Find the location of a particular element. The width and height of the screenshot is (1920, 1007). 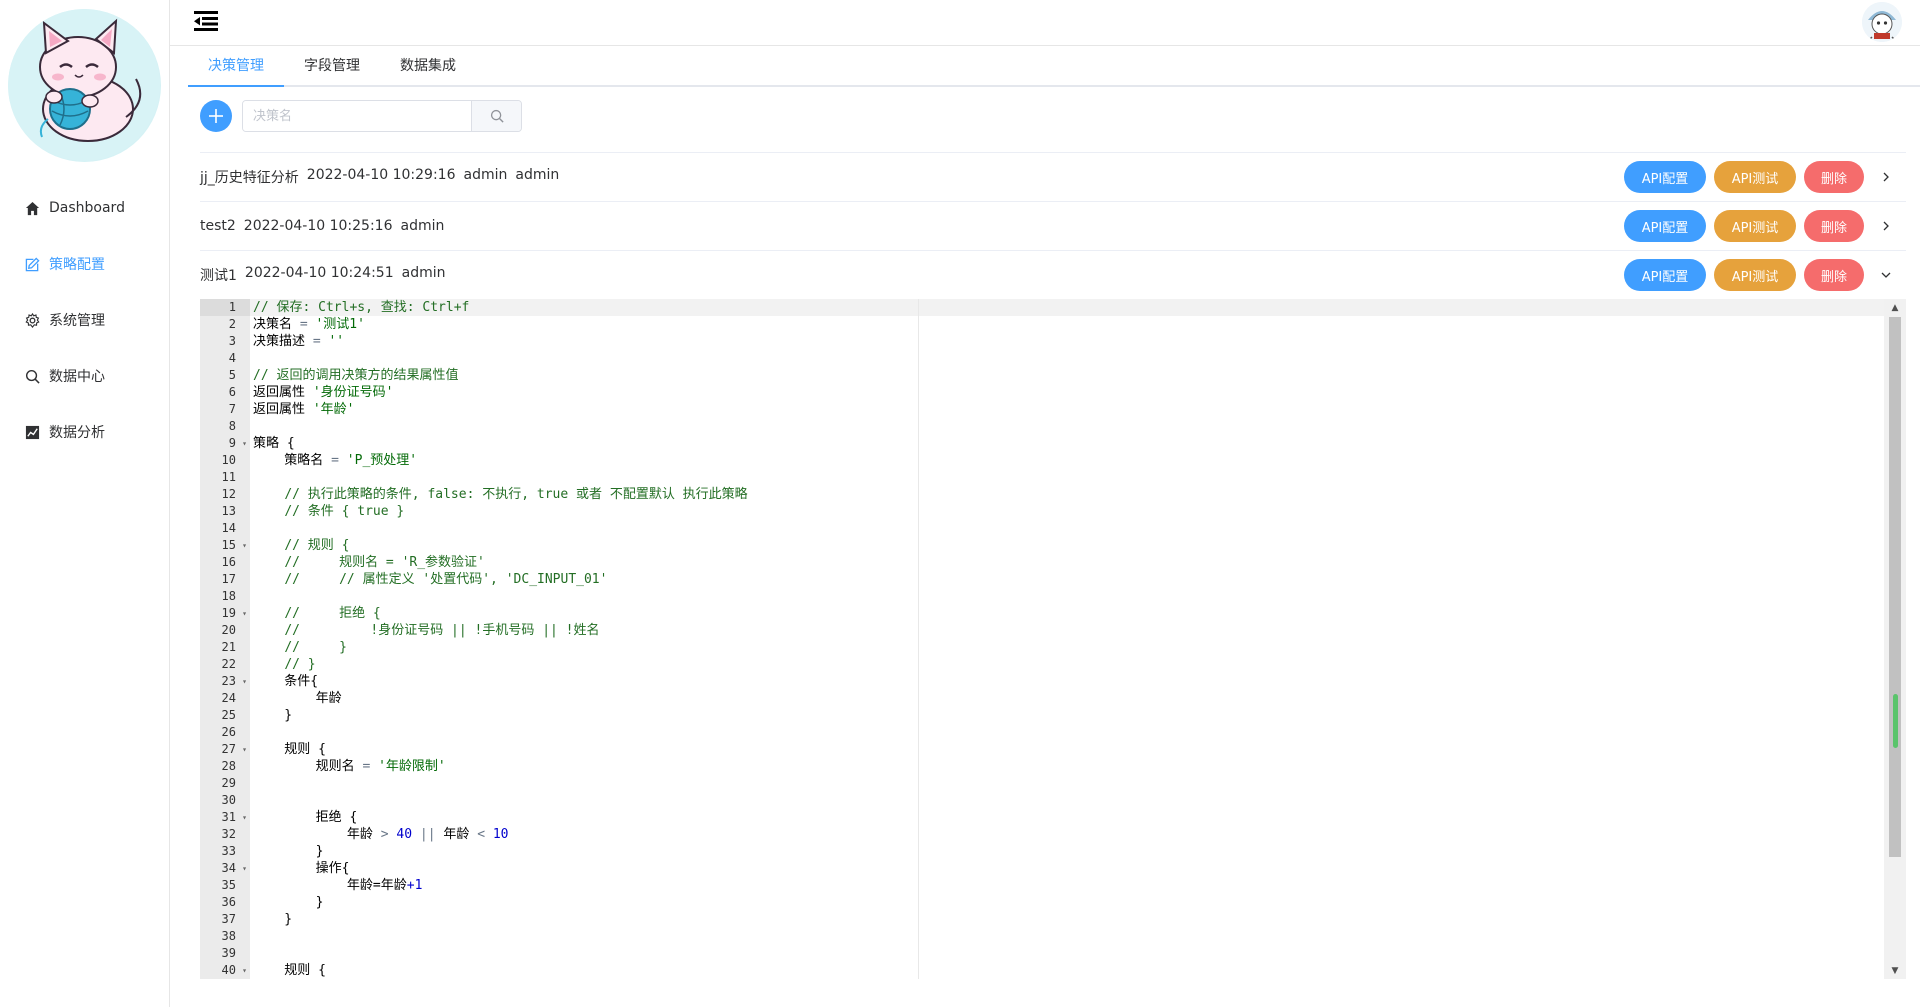

code-line: 年龄=年龄+1 is located at coordinates (1067, 885).